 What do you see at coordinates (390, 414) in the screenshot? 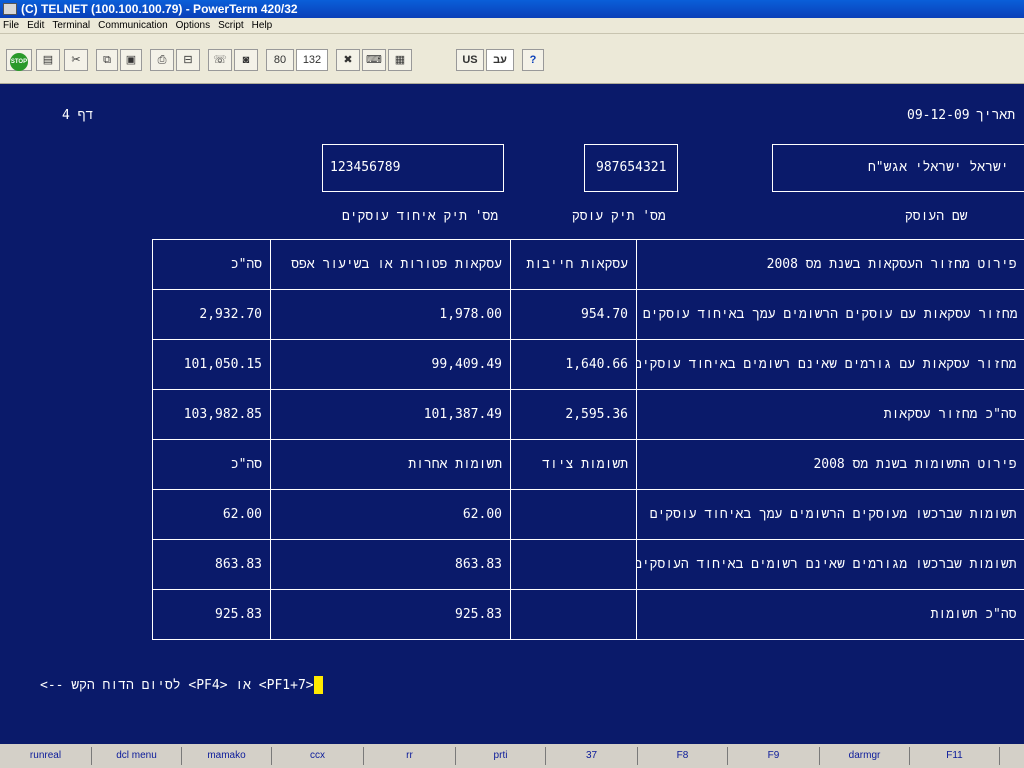
I see `row-value: 101,387.49` at bounding box center [390, 414].